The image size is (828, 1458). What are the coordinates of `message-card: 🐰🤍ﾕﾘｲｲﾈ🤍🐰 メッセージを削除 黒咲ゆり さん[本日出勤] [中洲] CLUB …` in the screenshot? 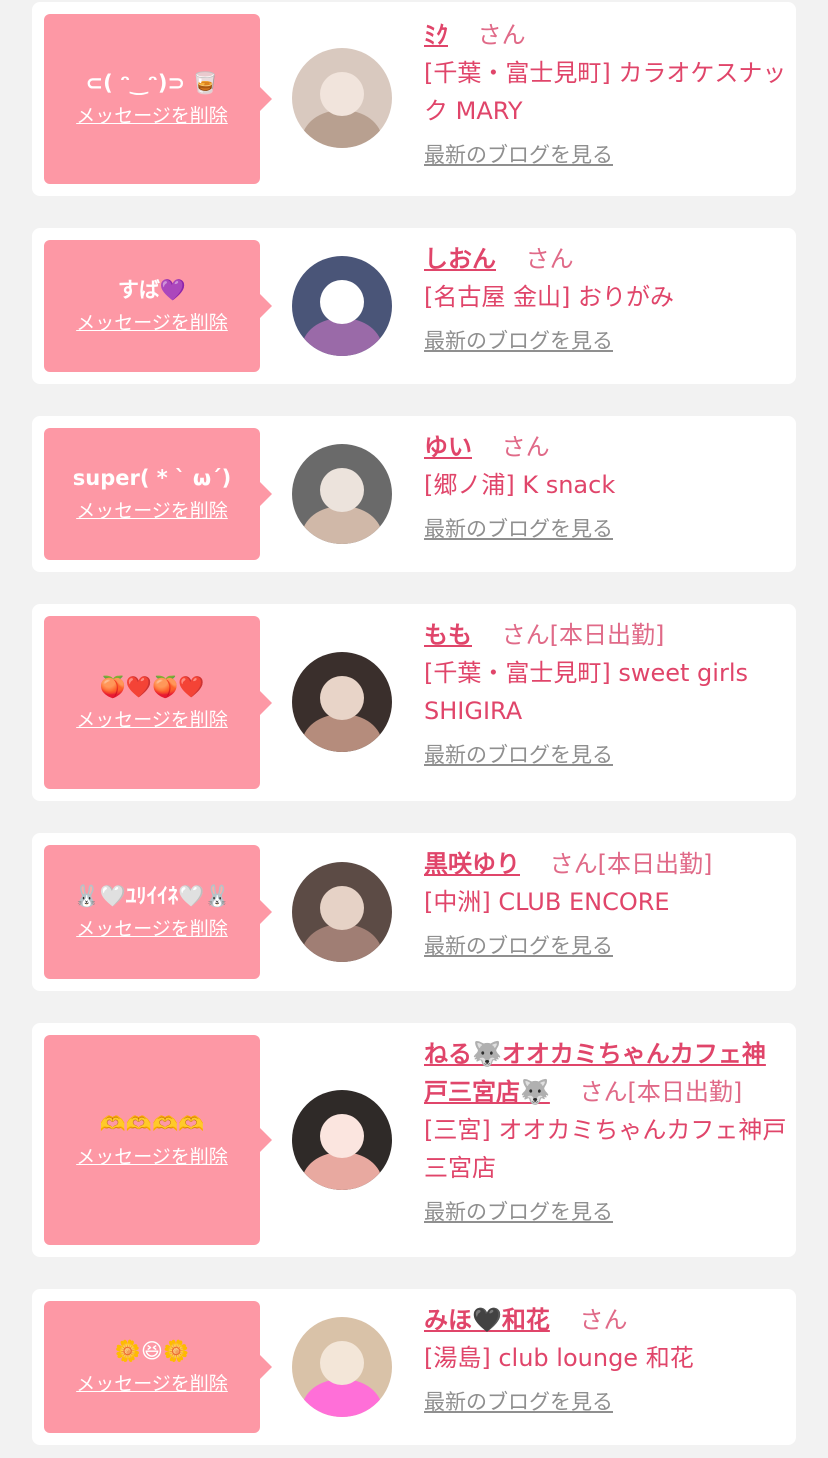 It's located at (414, 912).